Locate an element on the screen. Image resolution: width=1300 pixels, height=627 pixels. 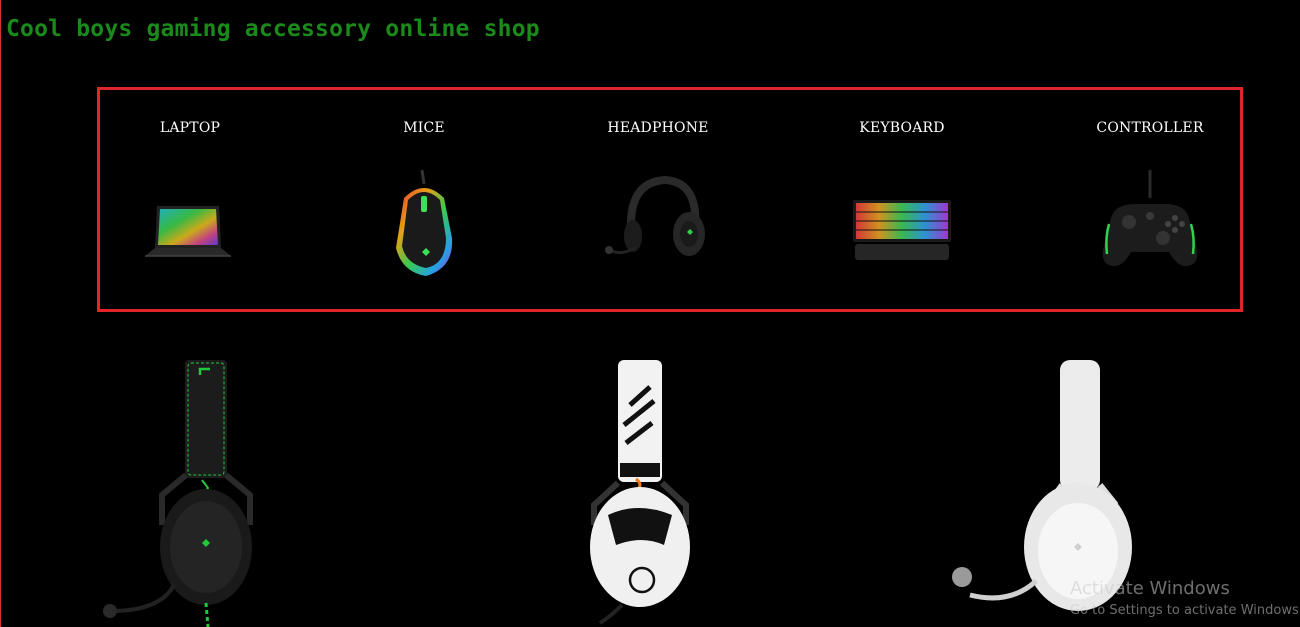
page-left-border is located at coordinates (0, 313).